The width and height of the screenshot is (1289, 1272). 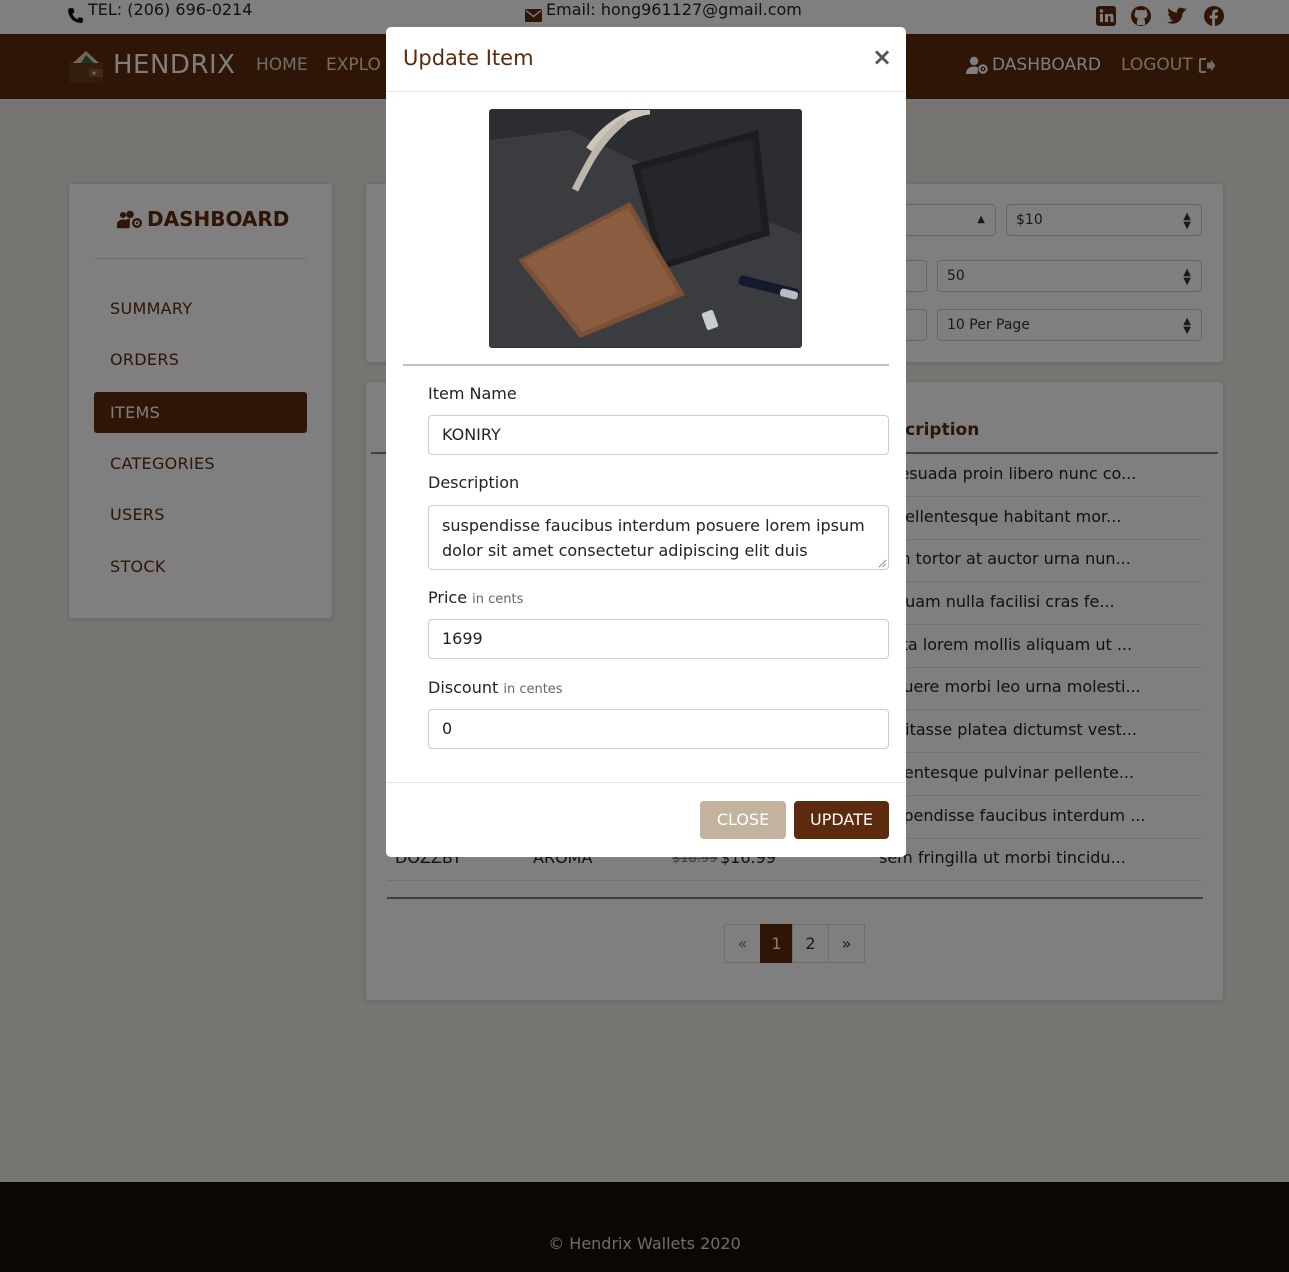 I want to click on price-label: Price in cents, so click(x=475, y=597).